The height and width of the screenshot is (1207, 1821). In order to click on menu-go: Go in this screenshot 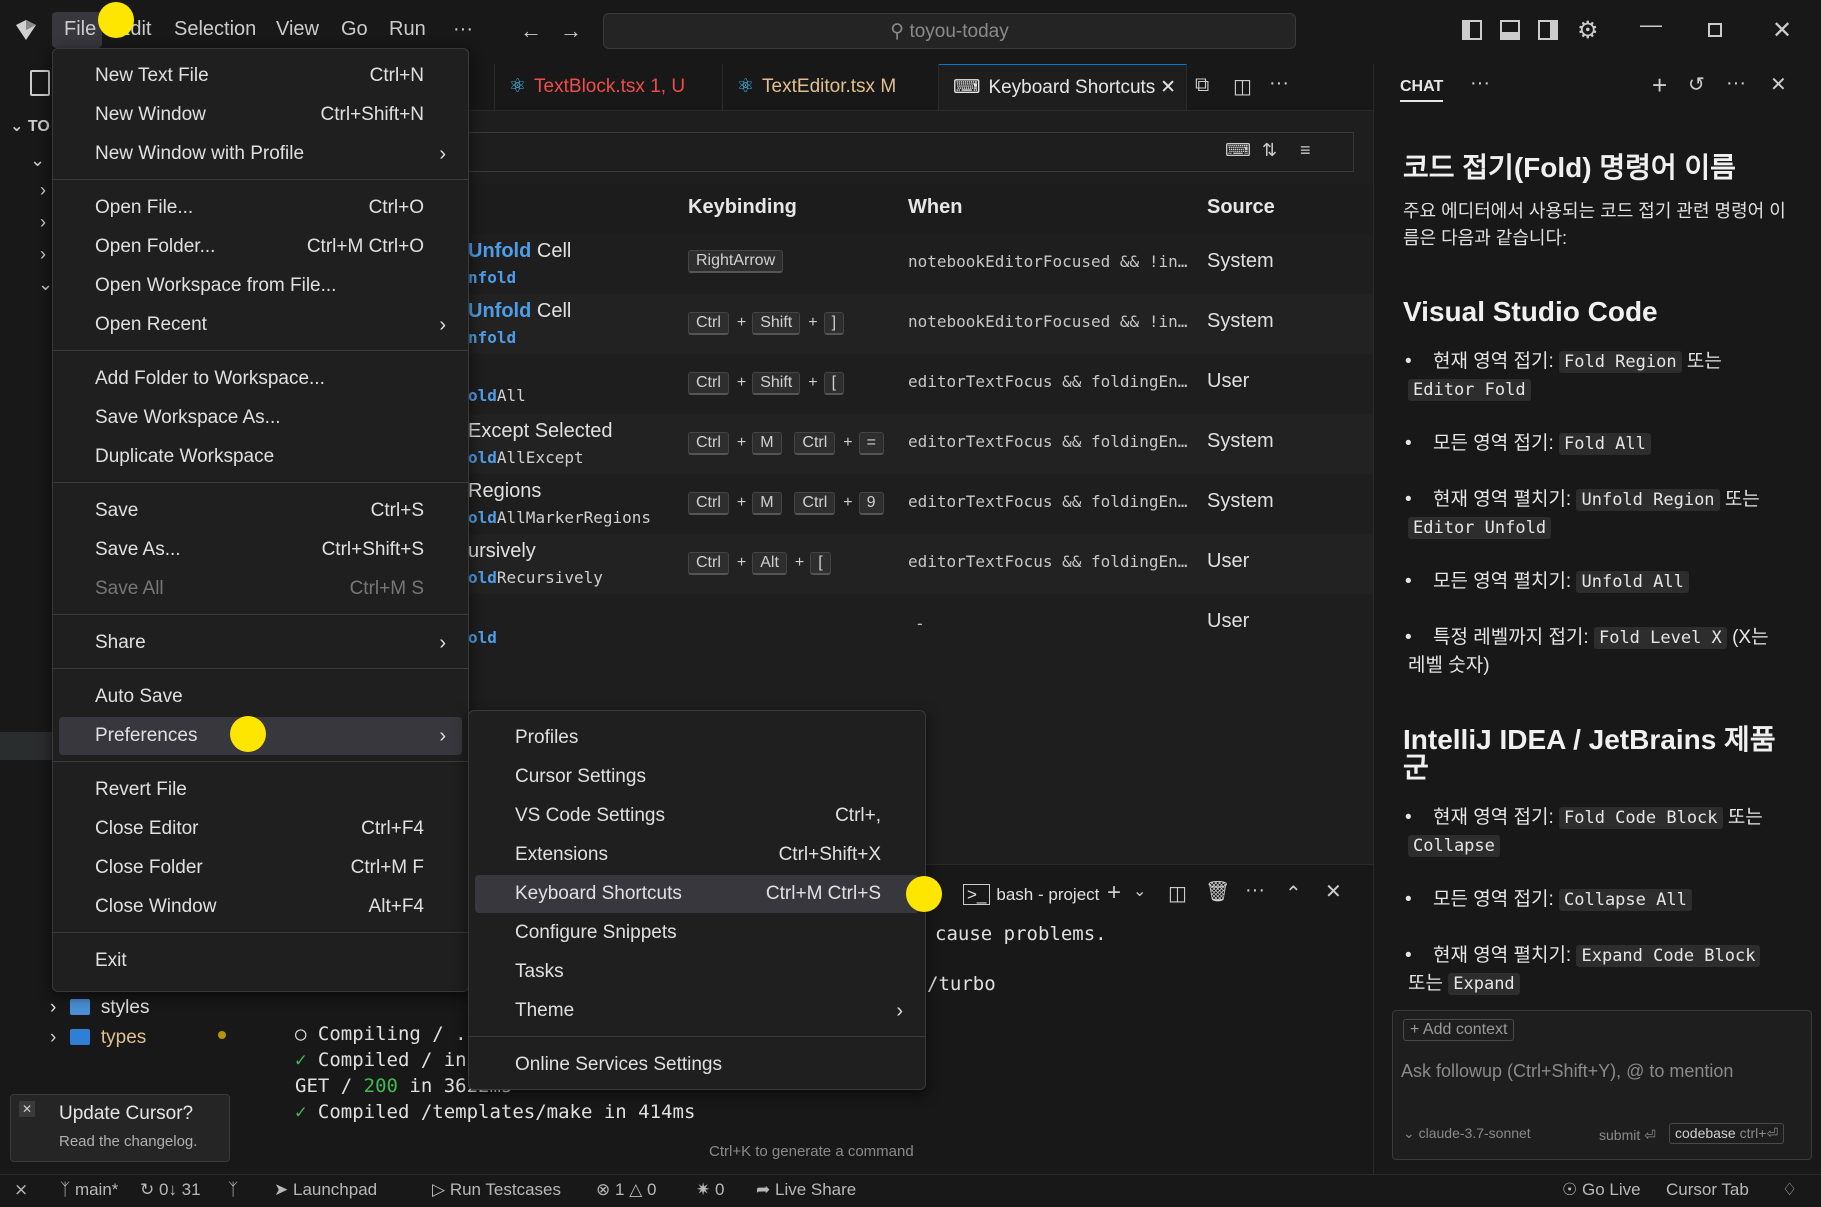, I will do `click(354, 29)`.